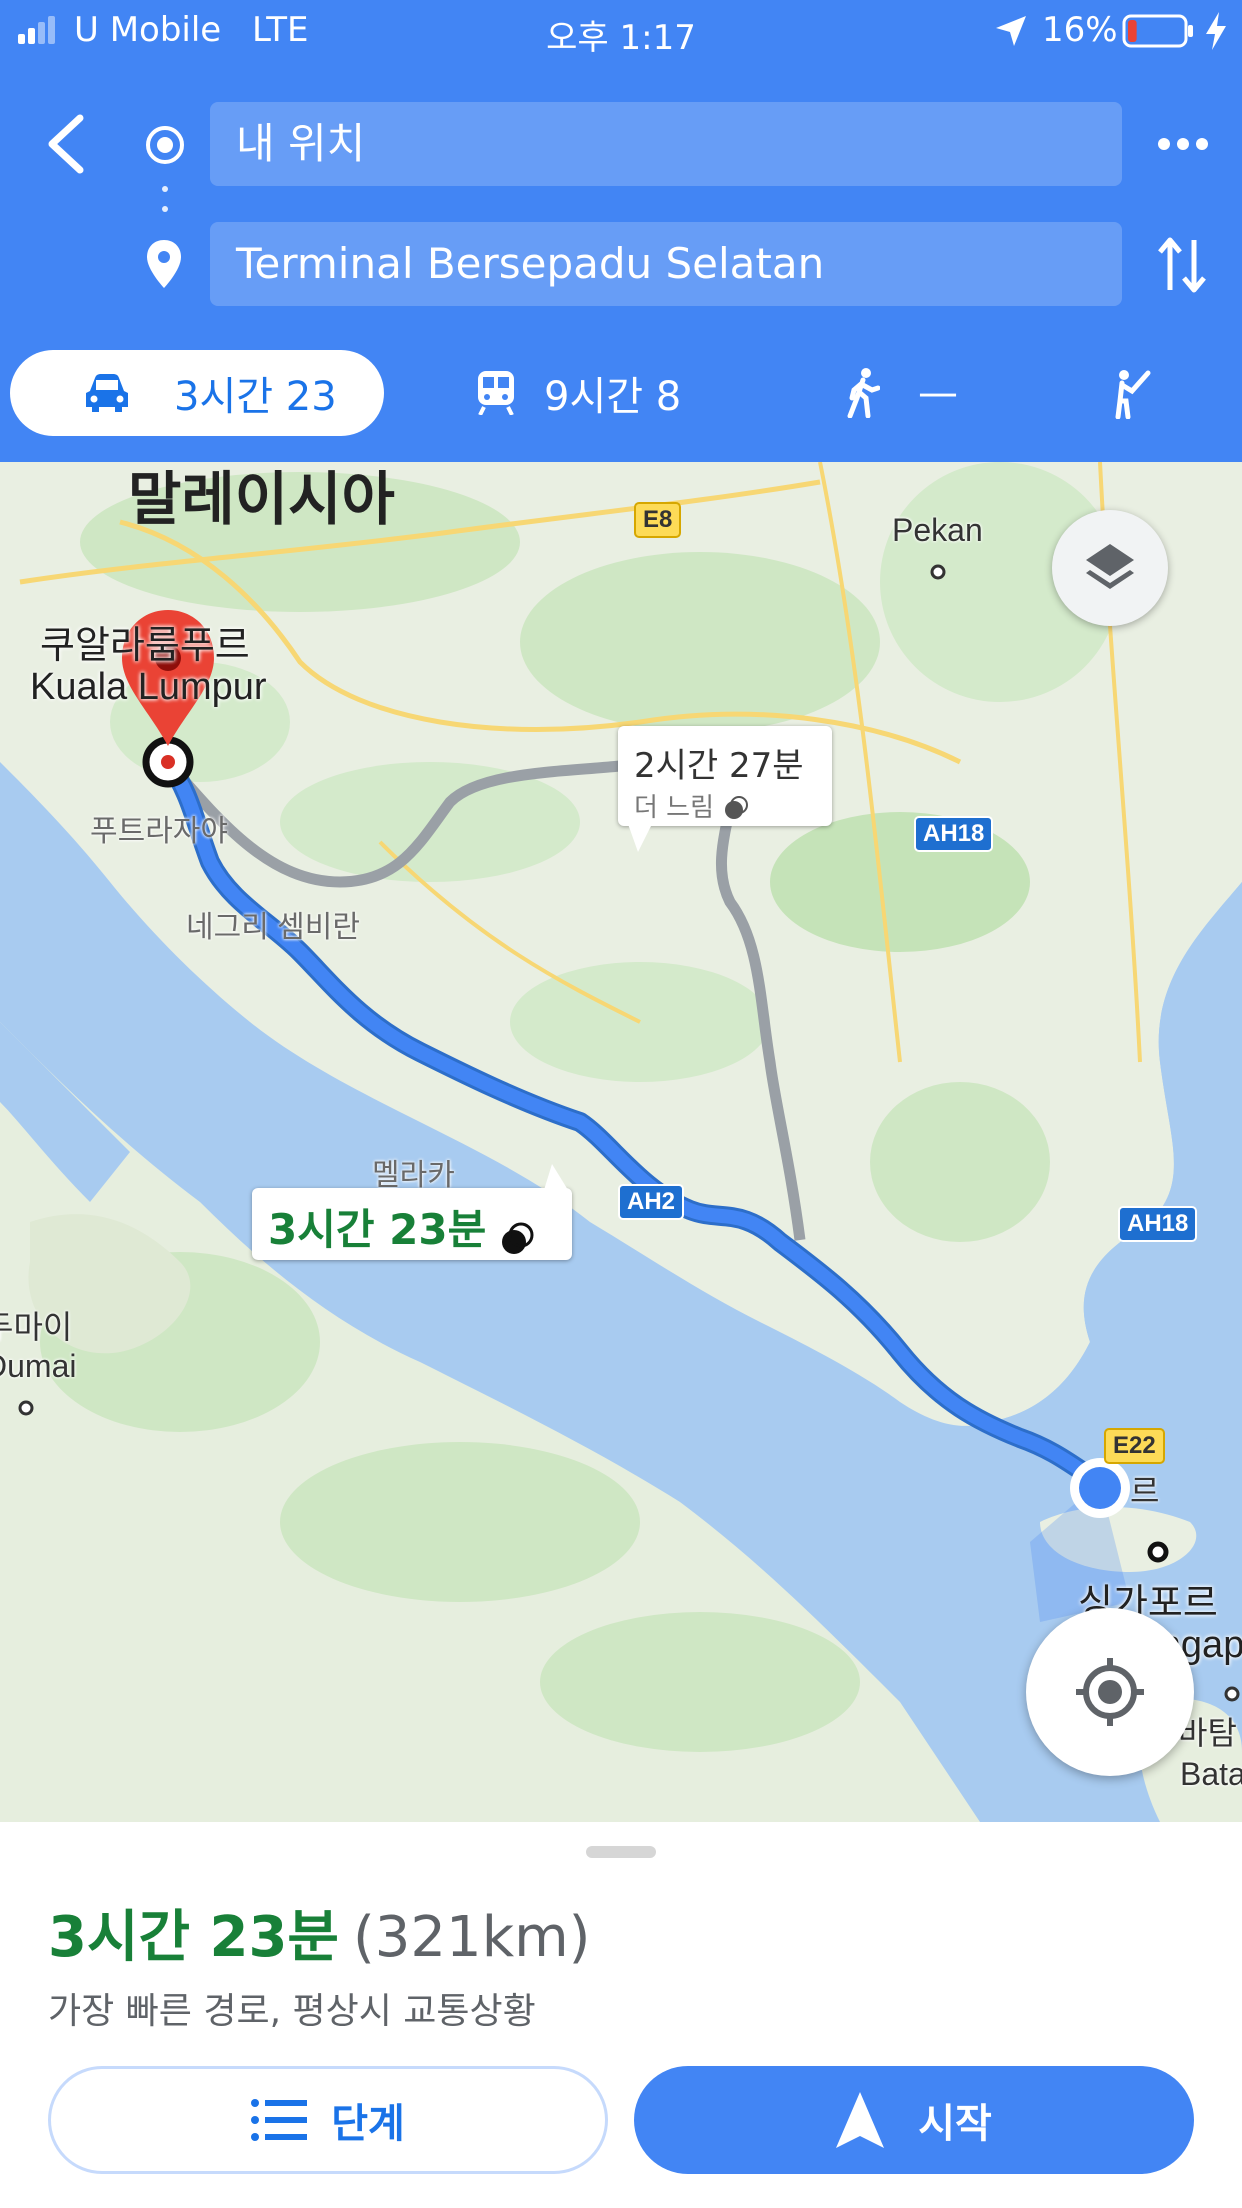  Describe the element at coordinates (719, 766) in the screenshot. I see `alt-route-duration: 2시간 27분` at that location.